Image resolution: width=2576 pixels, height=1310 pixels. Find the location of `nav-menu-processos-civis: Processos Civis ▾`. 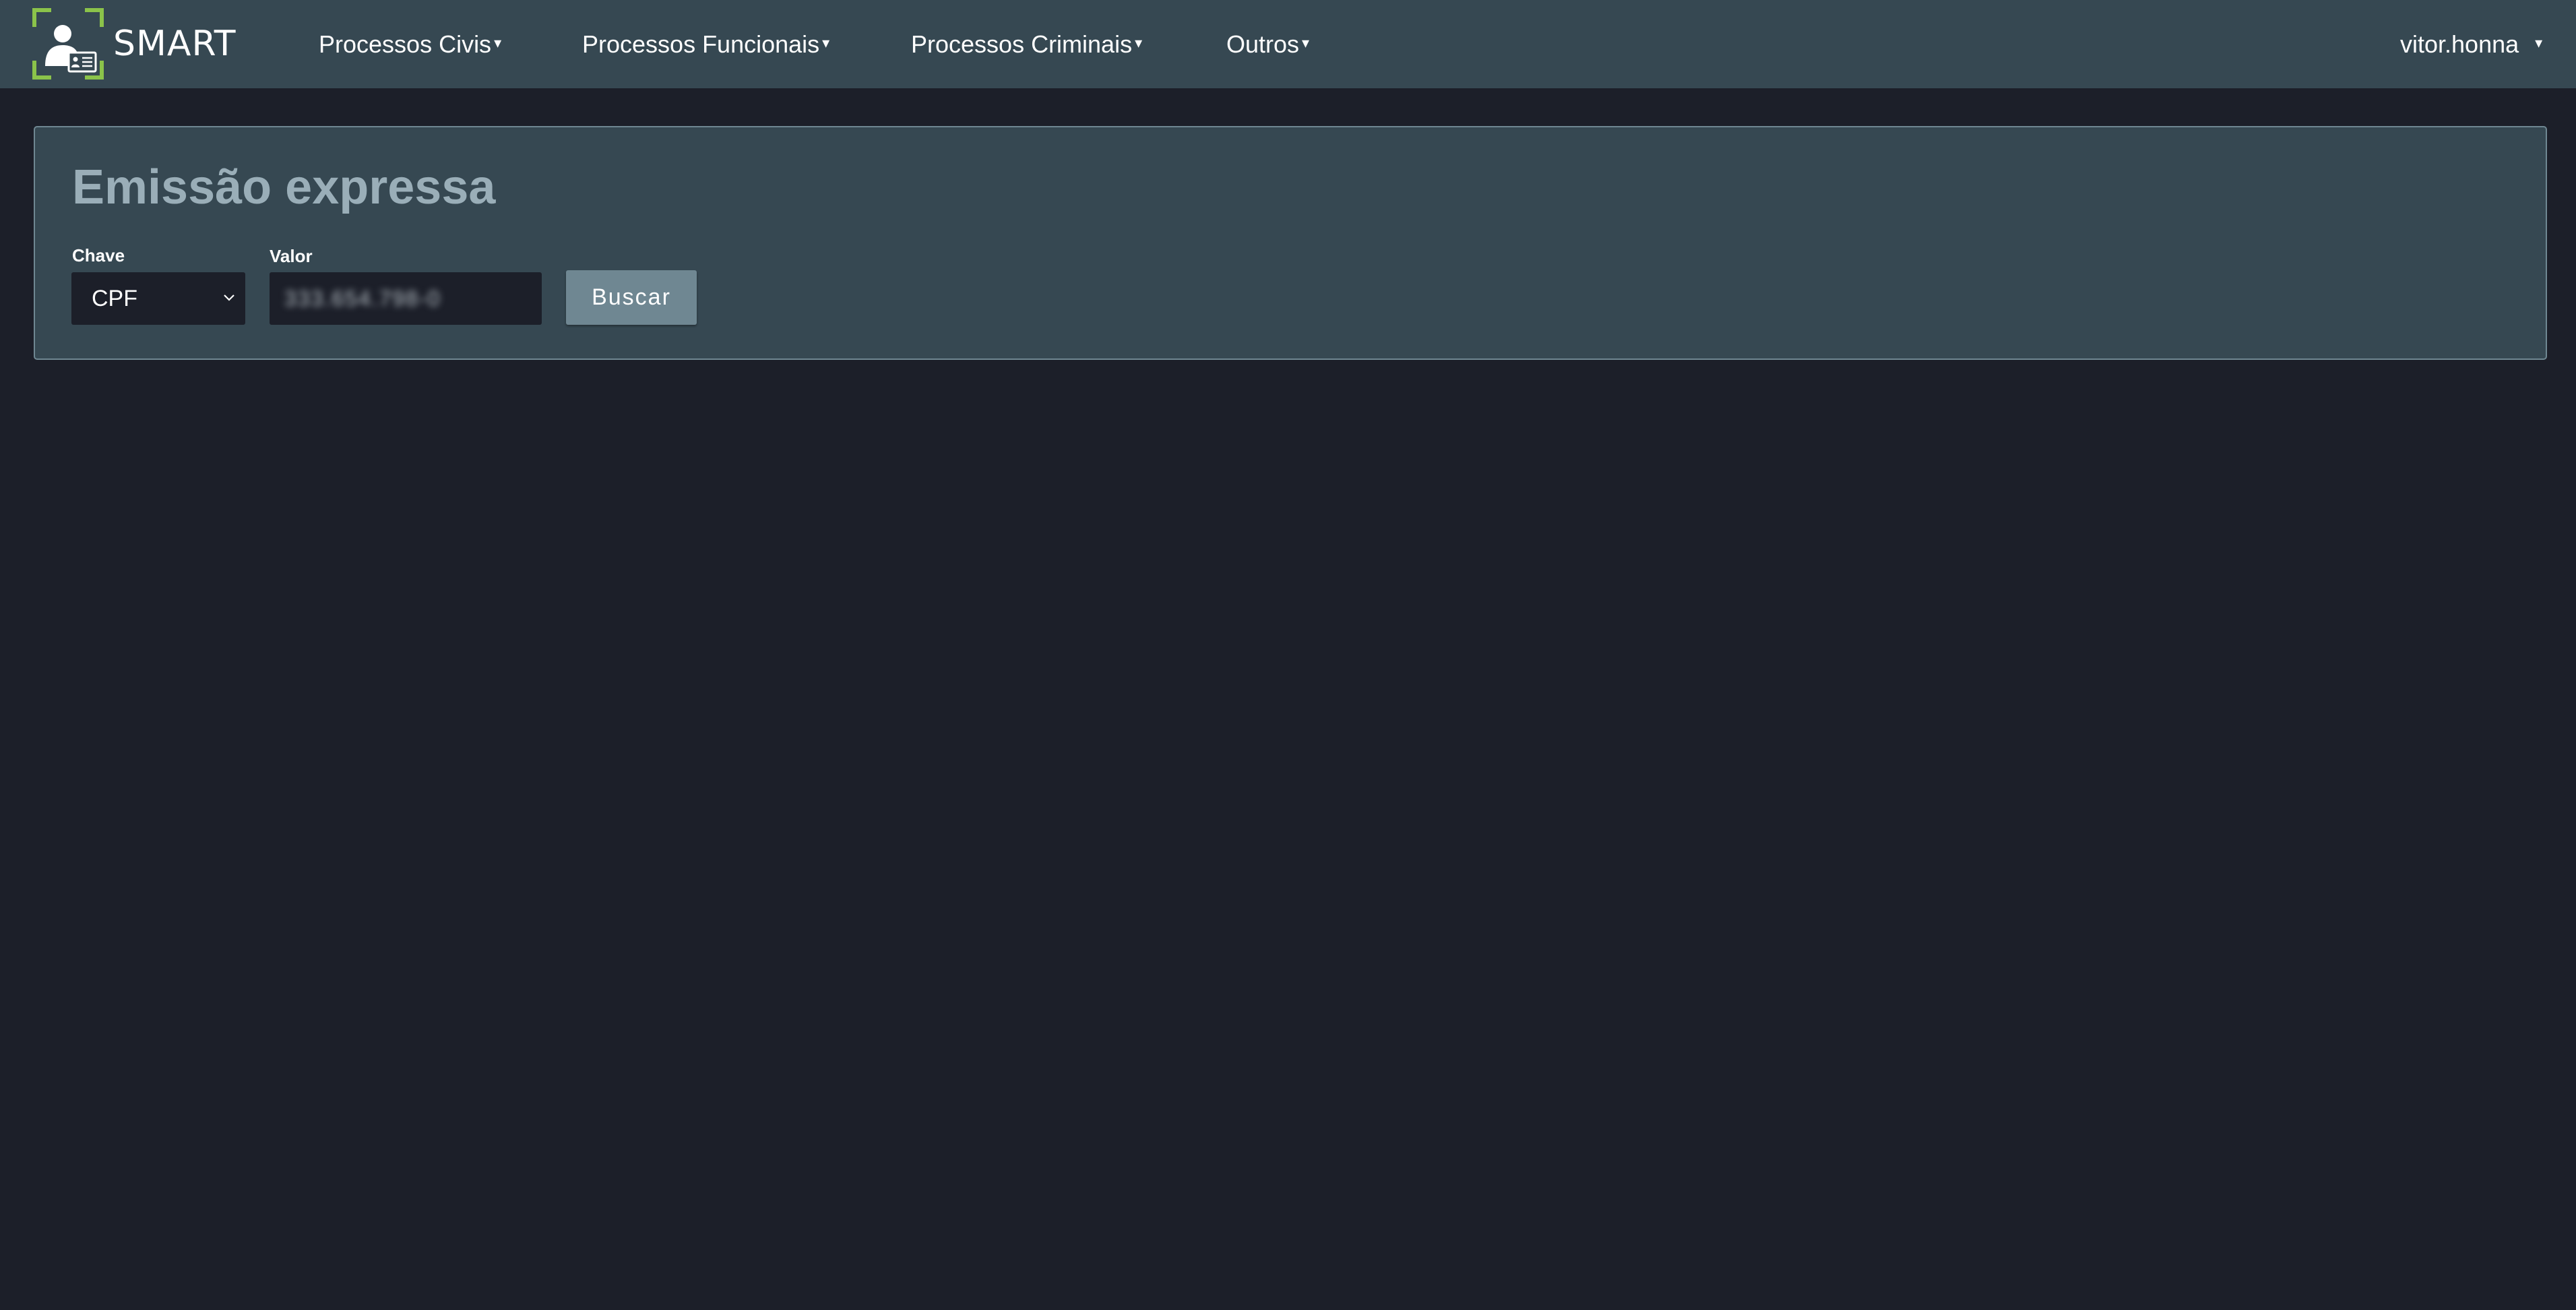

nav-menu-processos-civis: Processos Civis ▾ is located at coordinates (410, 44).